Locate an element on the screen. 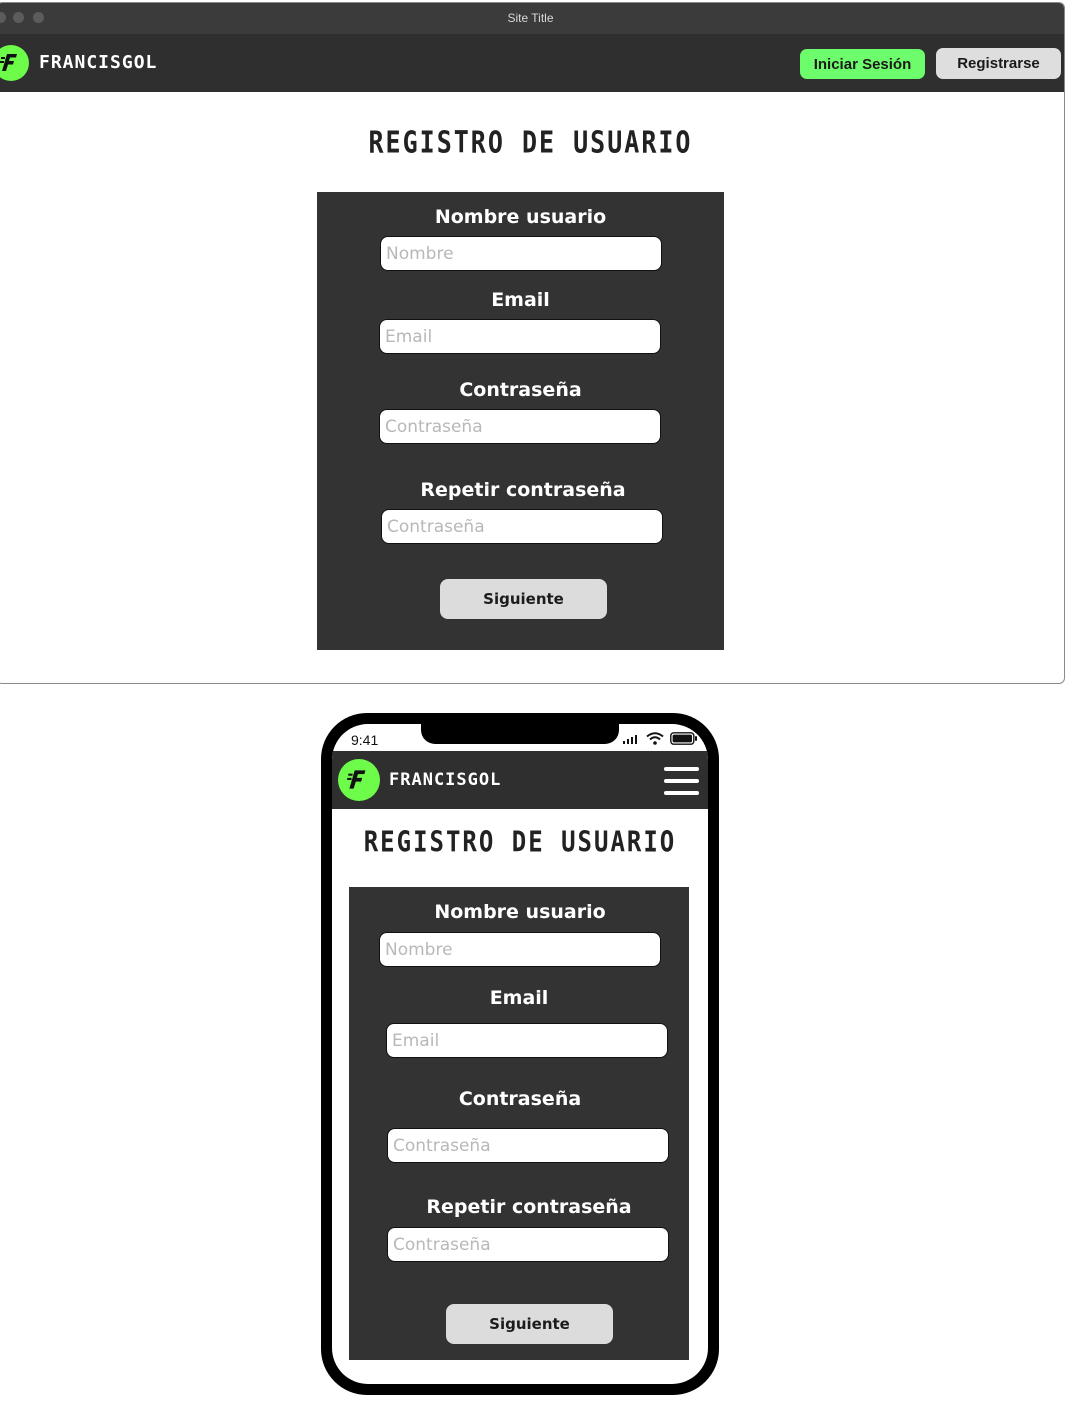  title-bar: Site Title is located at coordinates (532, 19).